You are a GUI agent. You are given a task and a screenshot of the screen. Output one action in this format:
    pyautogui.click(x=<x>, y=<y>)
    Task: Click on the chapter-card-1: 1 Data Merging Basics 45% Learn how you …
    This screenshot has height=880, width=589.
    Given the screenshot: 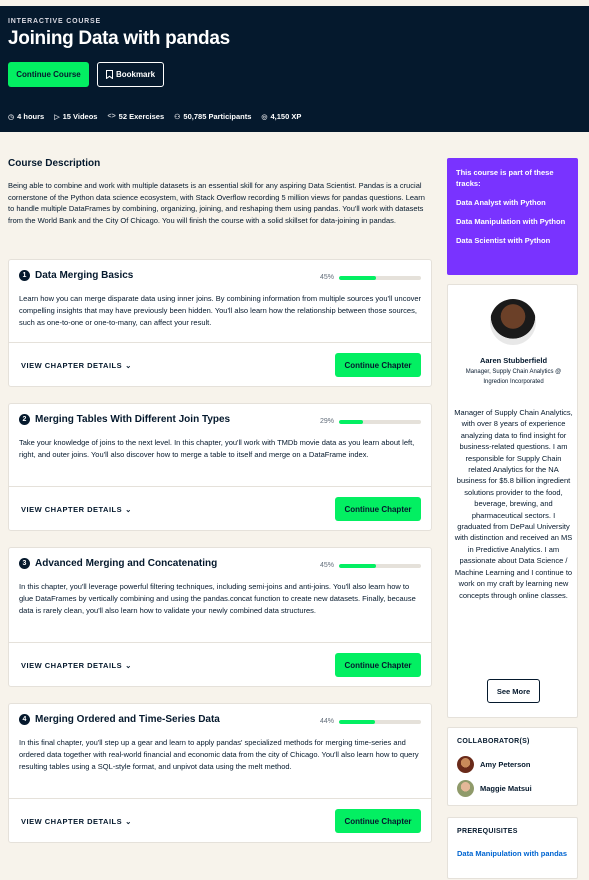 What is the action you would take?
    pyautogui.click(x=220, y=323)
    